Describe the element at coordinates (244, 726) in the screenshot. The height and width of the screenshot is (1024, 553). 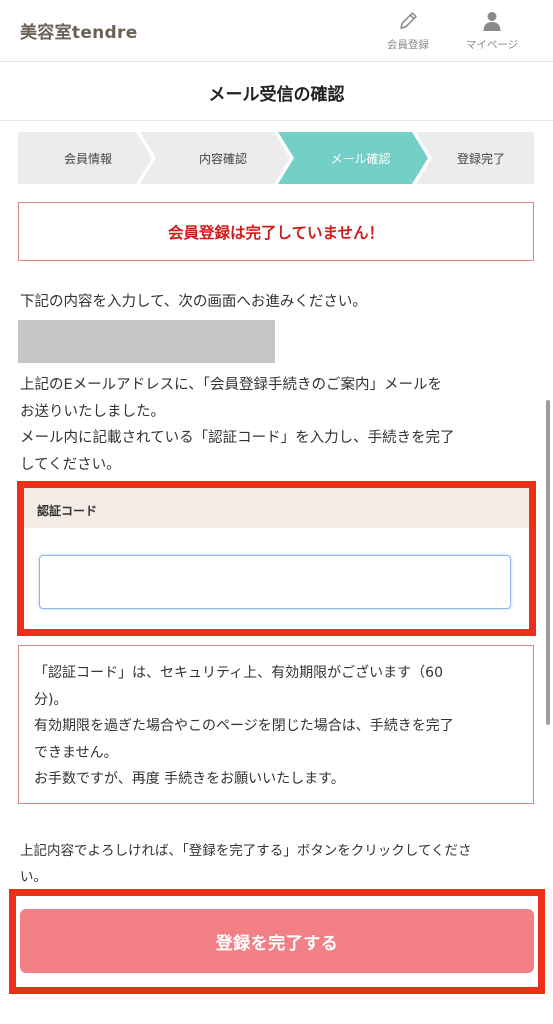
I see `notice-line: 有効期限を過ぎた場合やこのページを閉じた場合は、手続きを完了` at that location.